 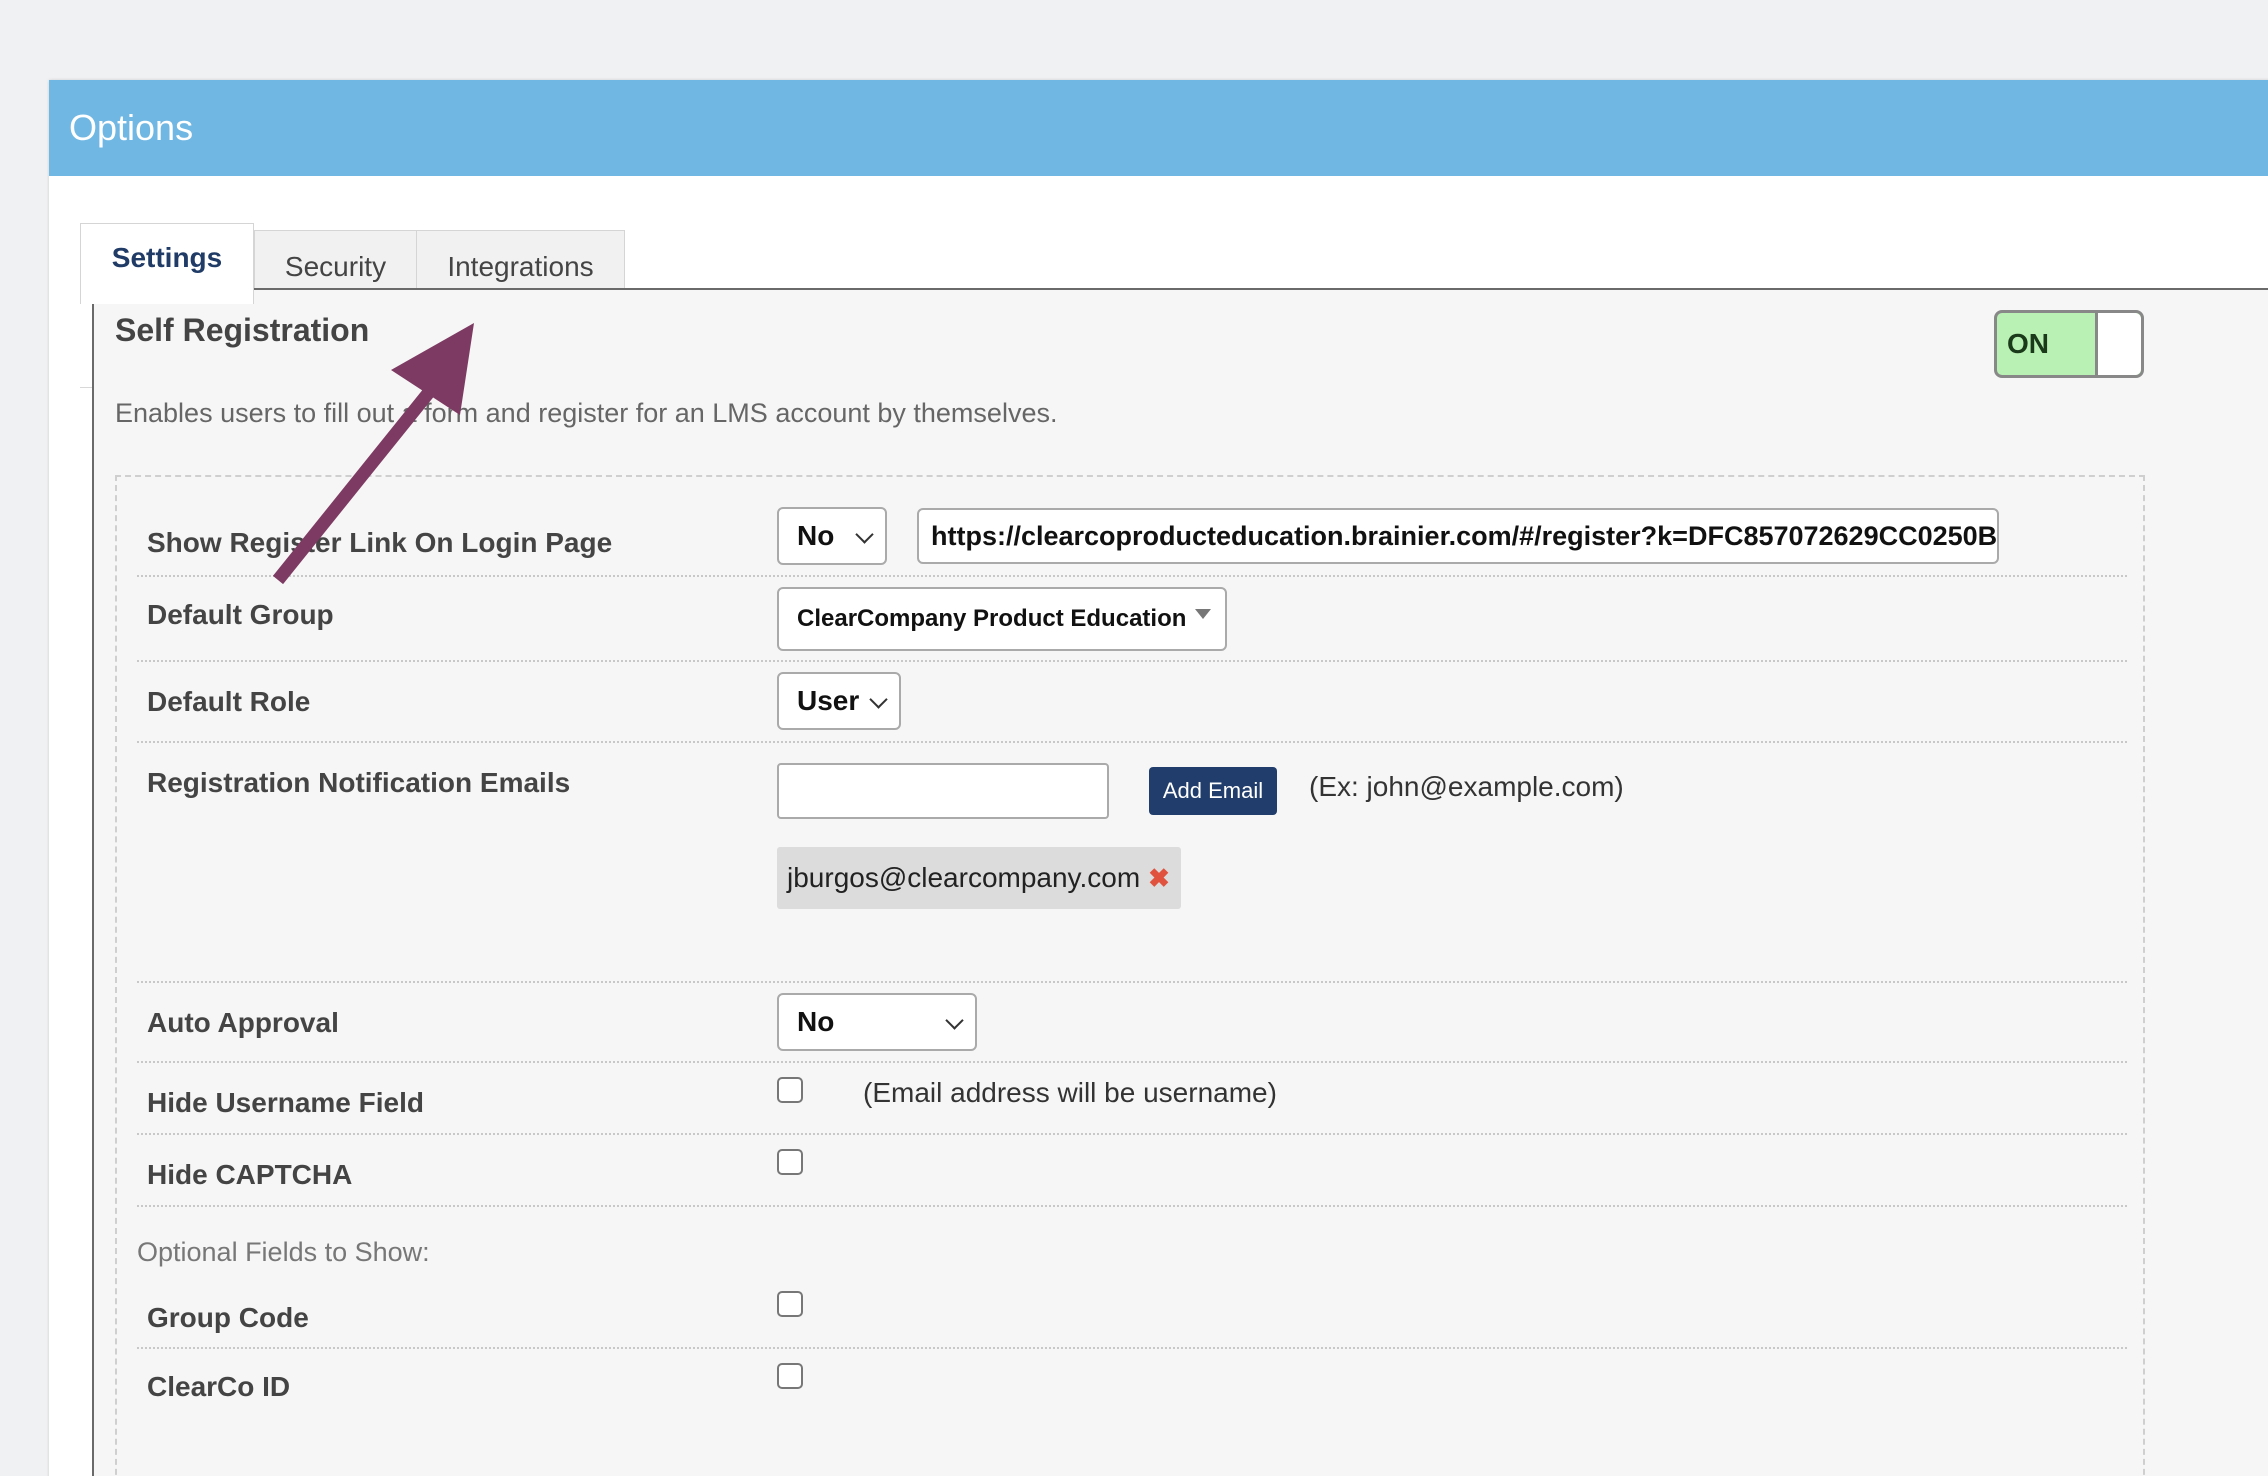 I want to click on self-registration-toggle: ON, so click(x=2069, y=344).